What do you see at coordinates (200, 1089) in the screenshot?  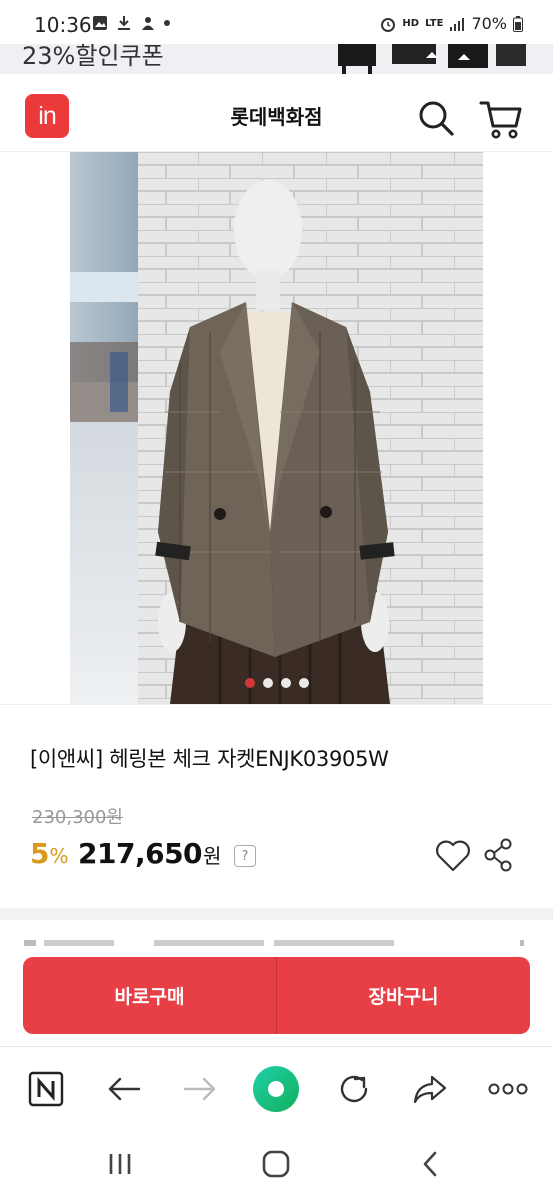 I see `forward-icon` at bounding box center [200, 1089].